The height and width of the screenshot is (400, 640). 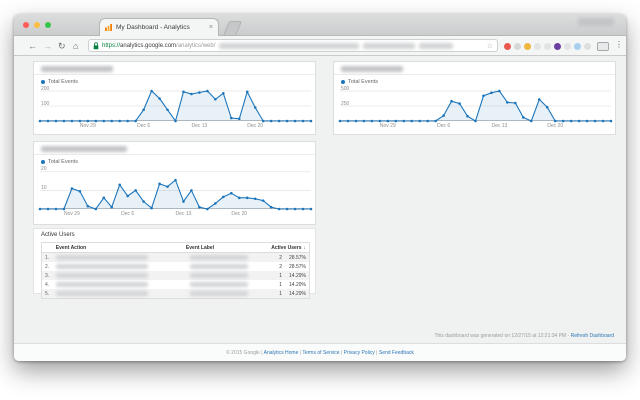 I want to click on y-axis-tick: 20, so click(x=44, y=169).